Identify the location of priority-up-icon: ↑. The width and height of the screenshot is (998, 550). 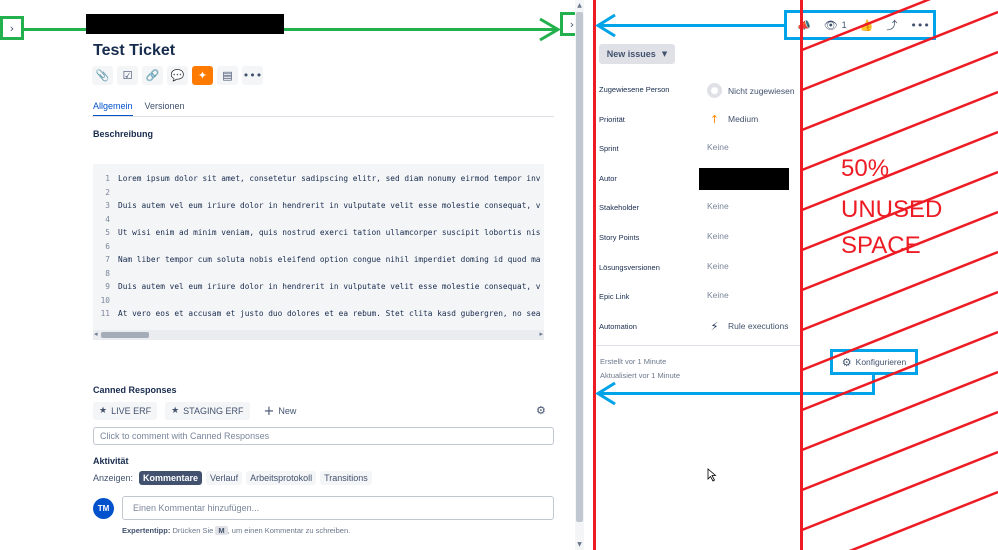
(714, 119).